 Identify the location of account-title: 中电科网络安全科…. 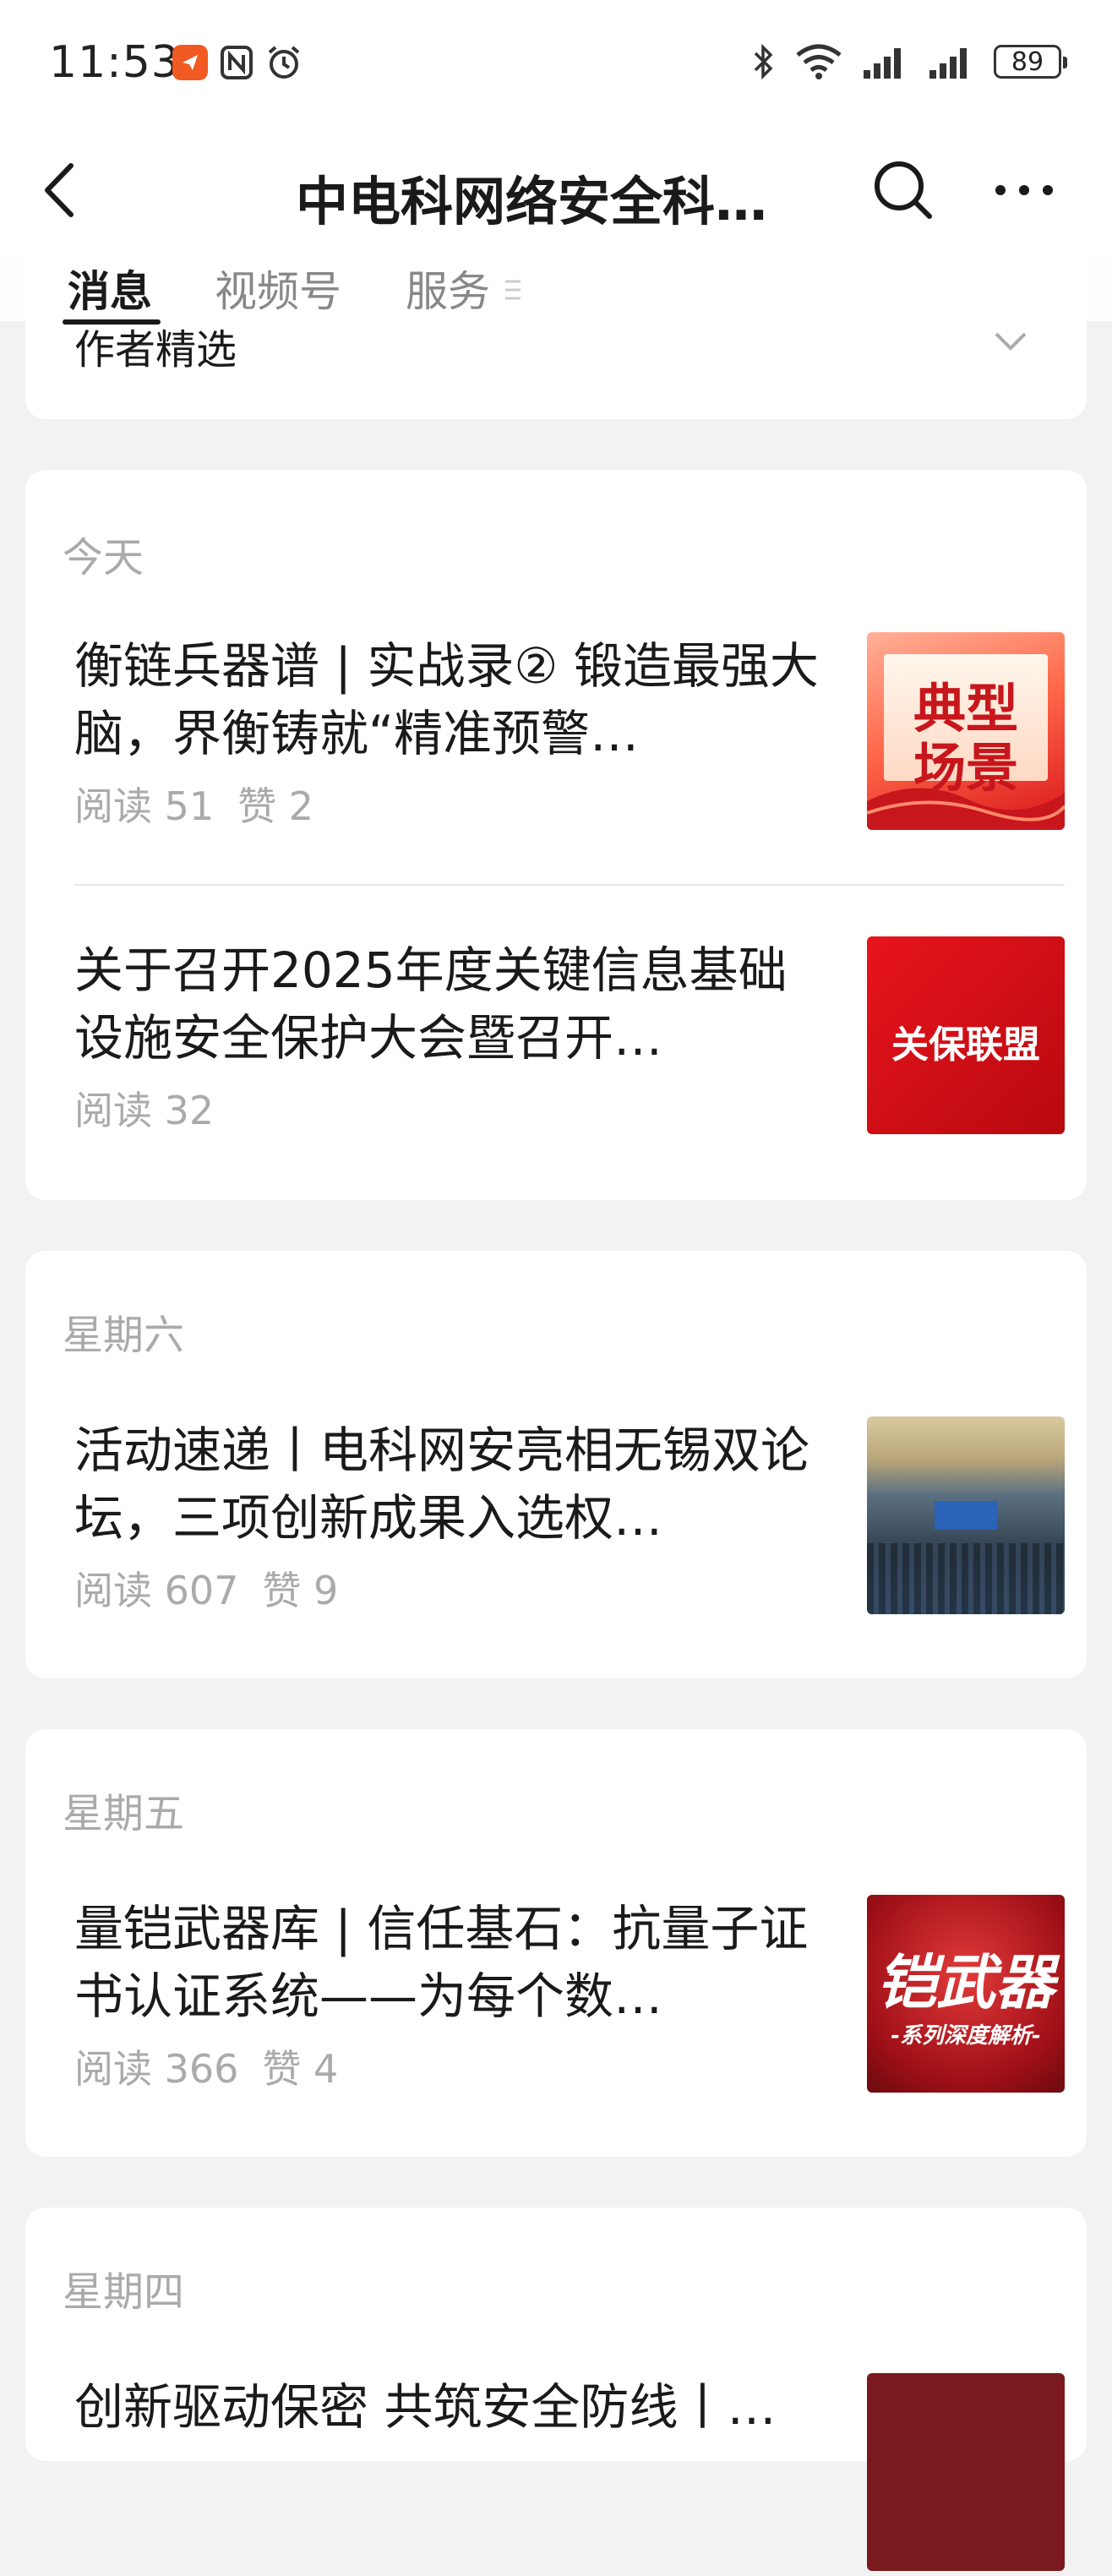
(532, 201).